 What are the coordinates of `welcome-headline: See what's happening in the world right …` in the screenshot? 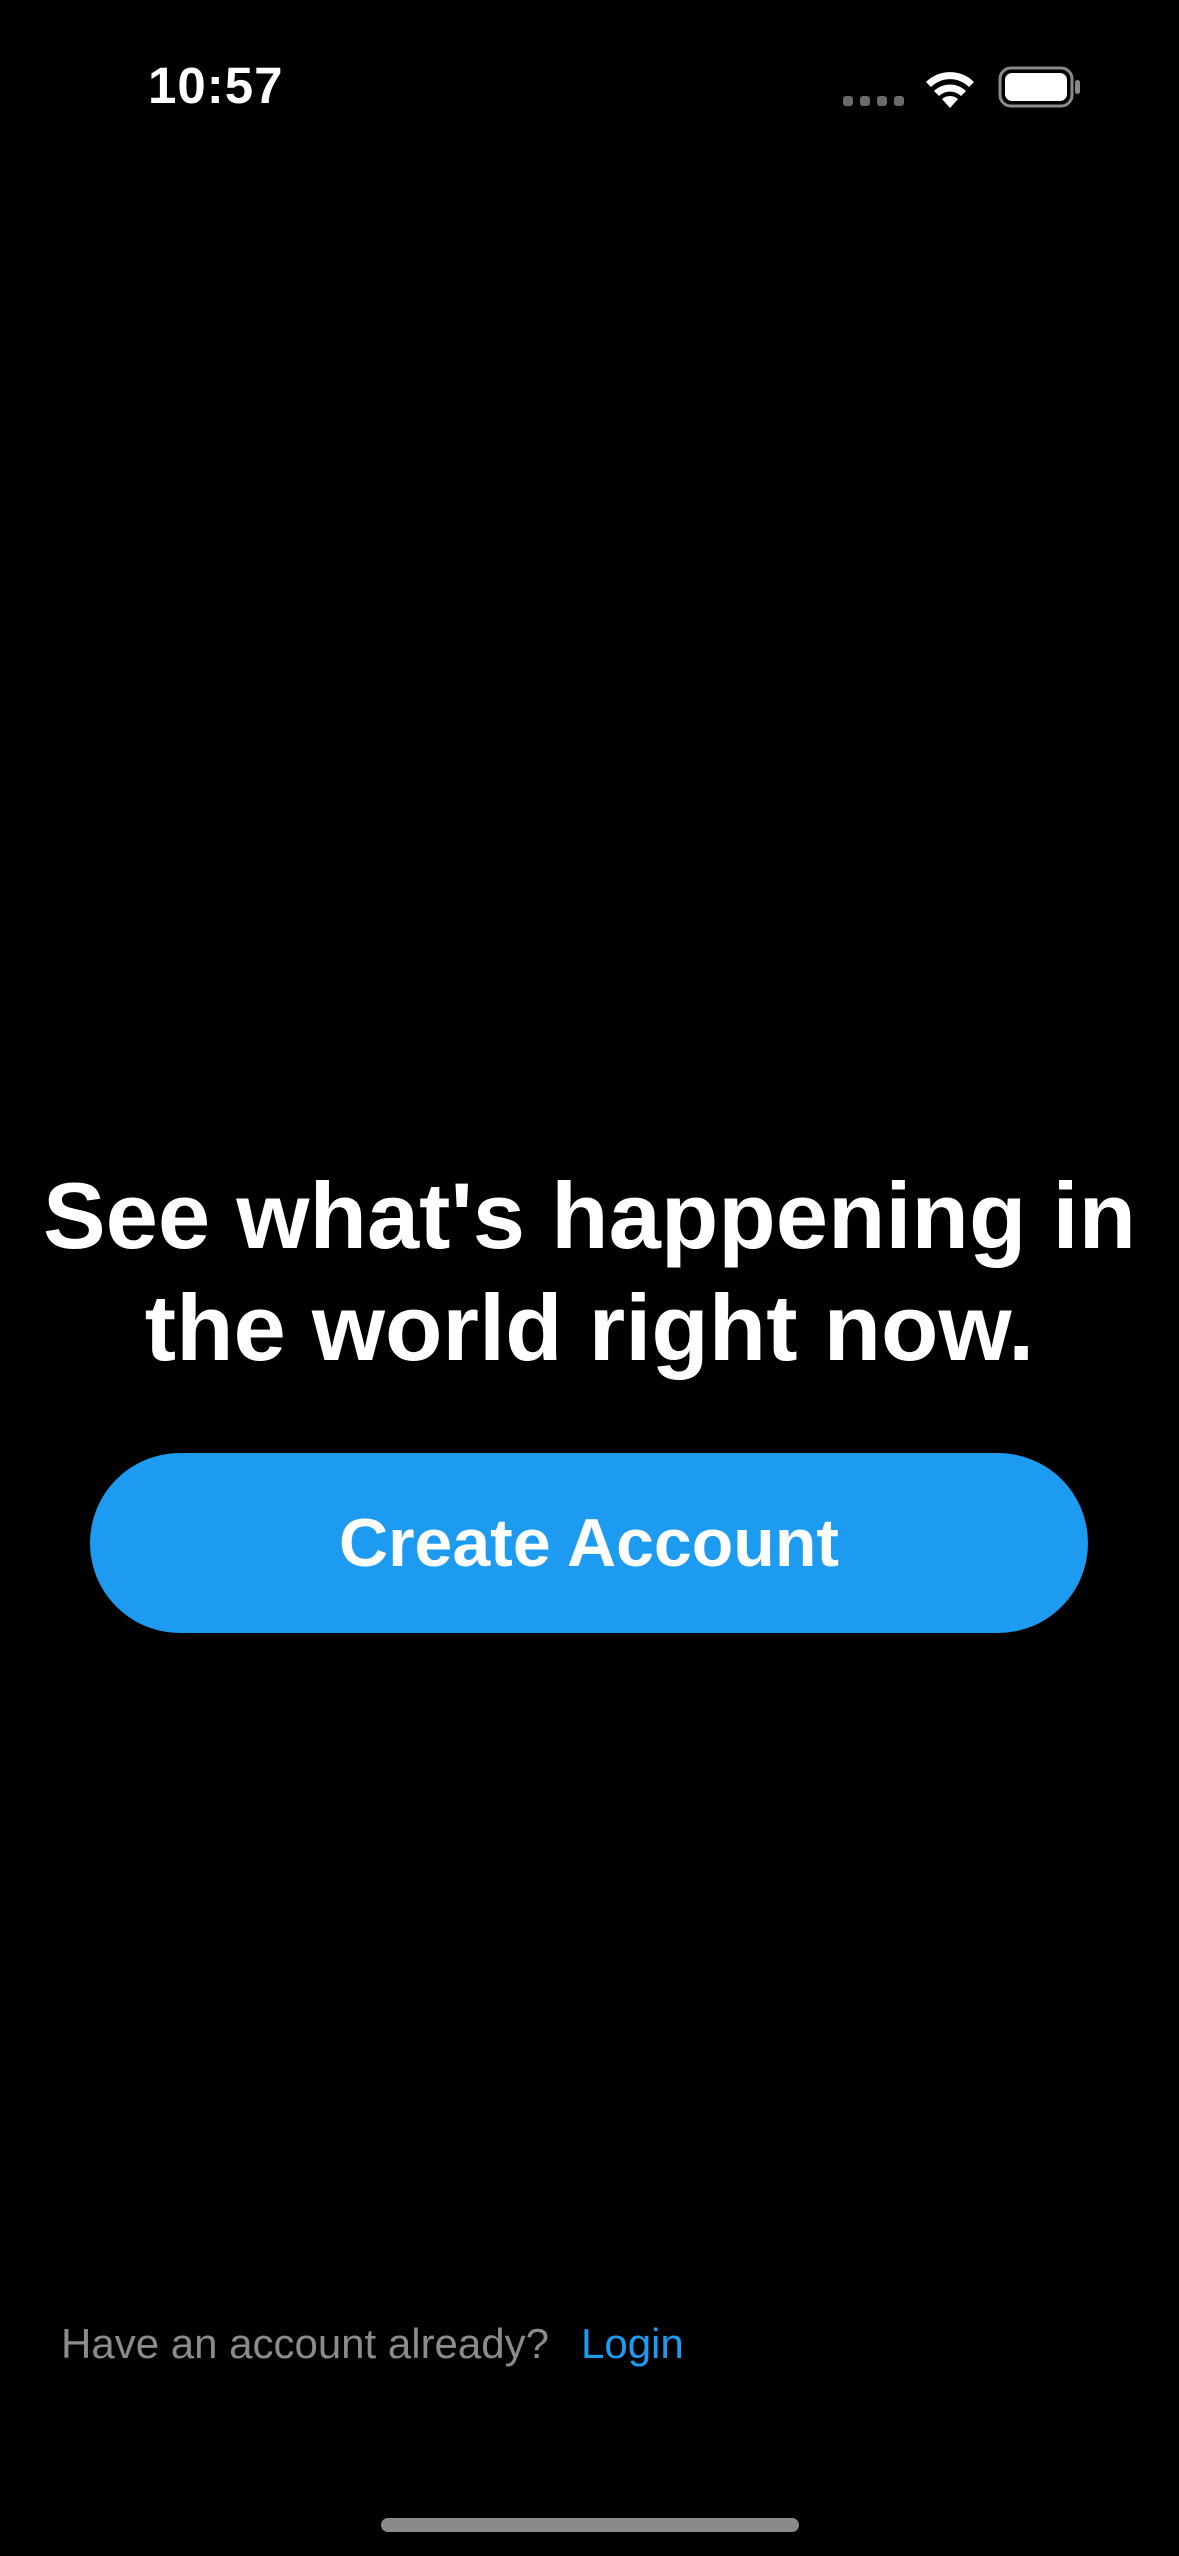 It's located at (589, 1271).